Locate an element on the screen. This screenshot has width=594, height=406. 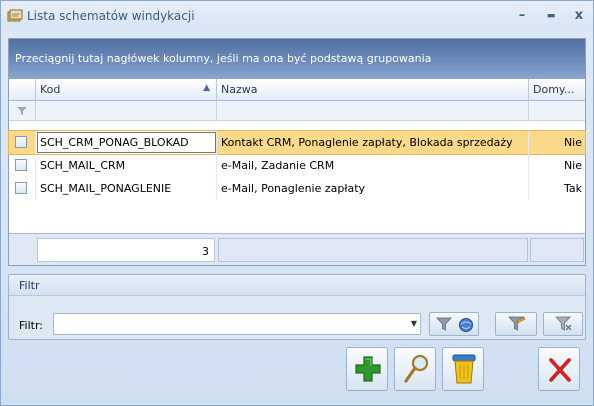
magnifier-icon is located at coordinates (416, 368).